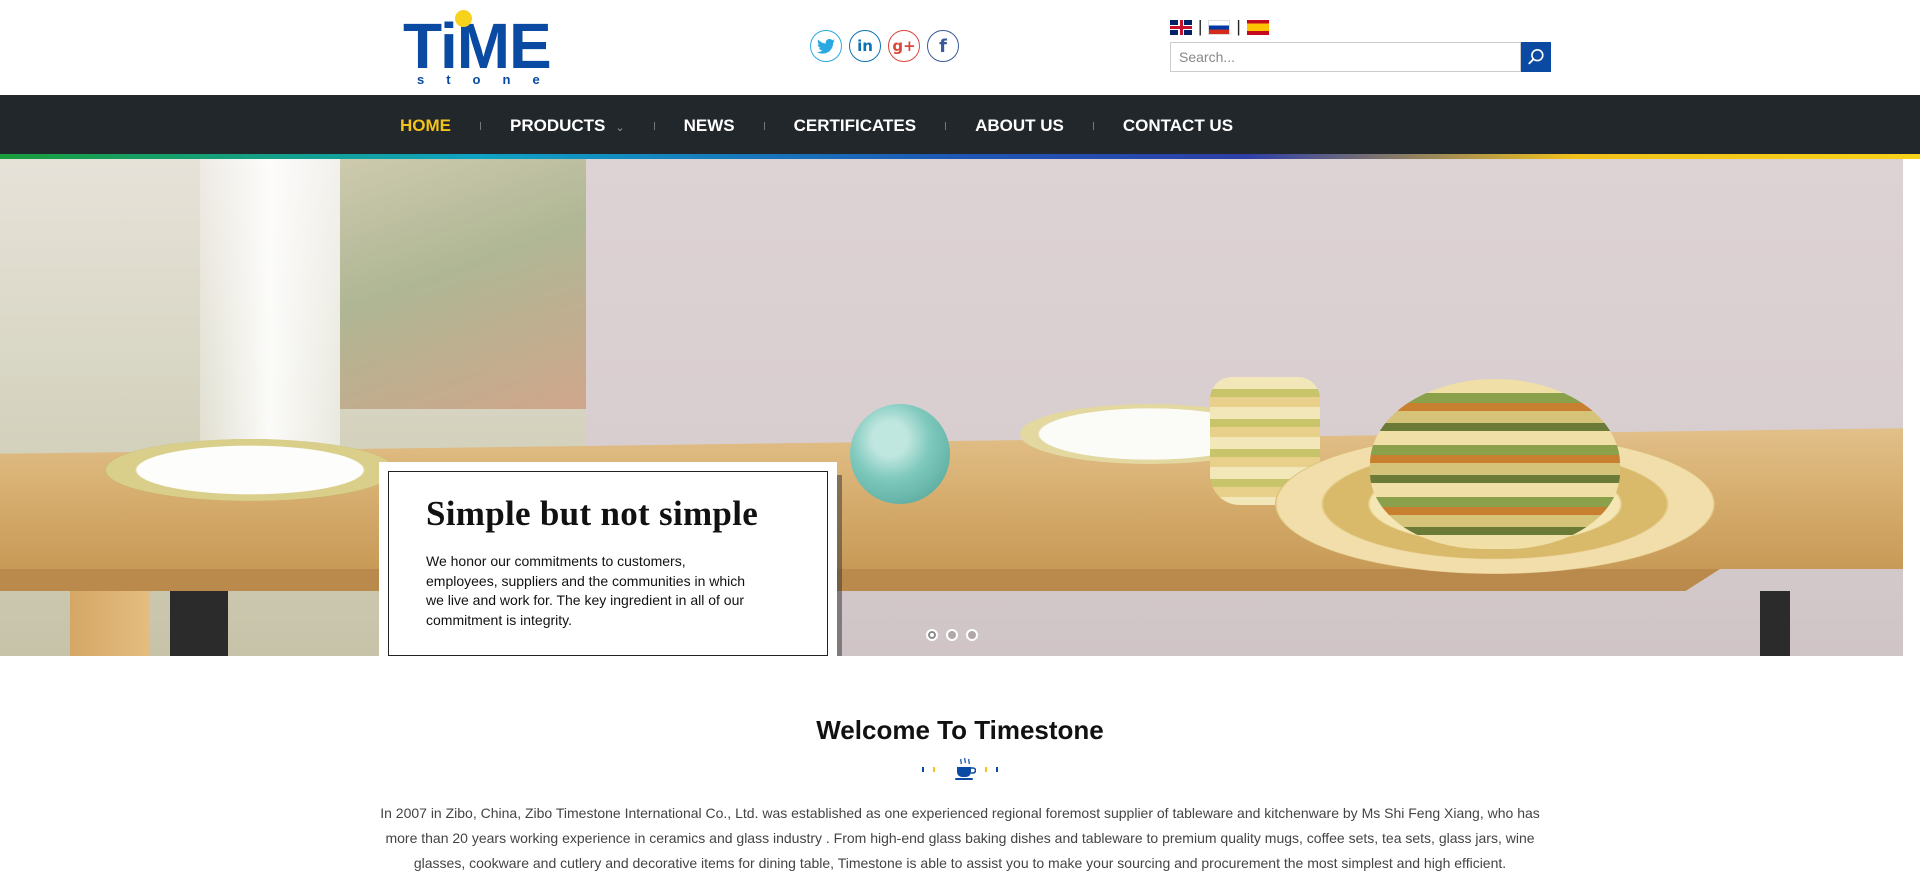 The height and width of the screenshot is (876, 1920). I want to click on nav-about-us: ABOUT US, so click(1019, 126).